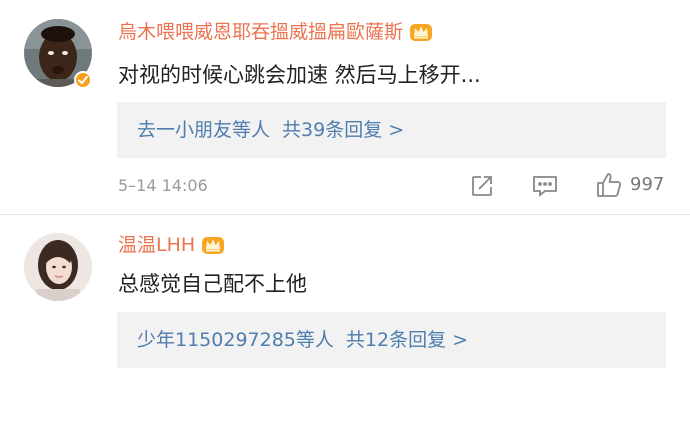 This screenshot has height=424, width=690. I want to click on reply-summary: 少年1150297285等人 共12条回复 >, so click(391, 340).